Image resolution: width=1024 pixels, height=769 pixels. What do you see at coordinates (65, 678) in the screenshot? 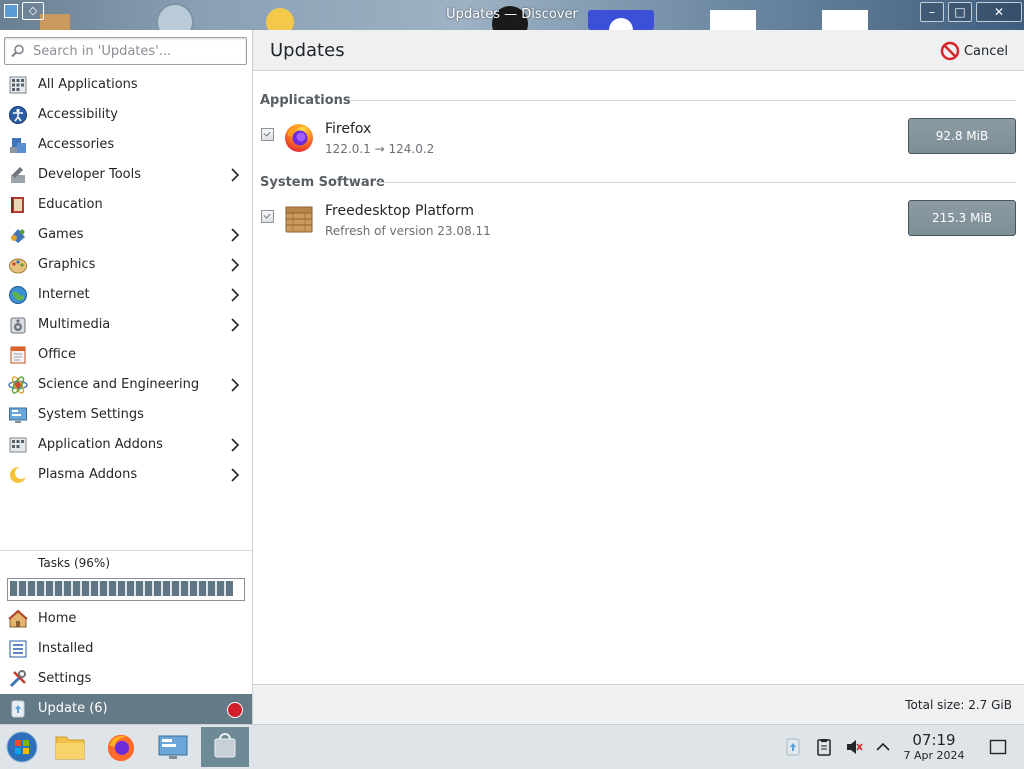
I see `sidebar-item-label: Settings` at bounding box center [65, 678].